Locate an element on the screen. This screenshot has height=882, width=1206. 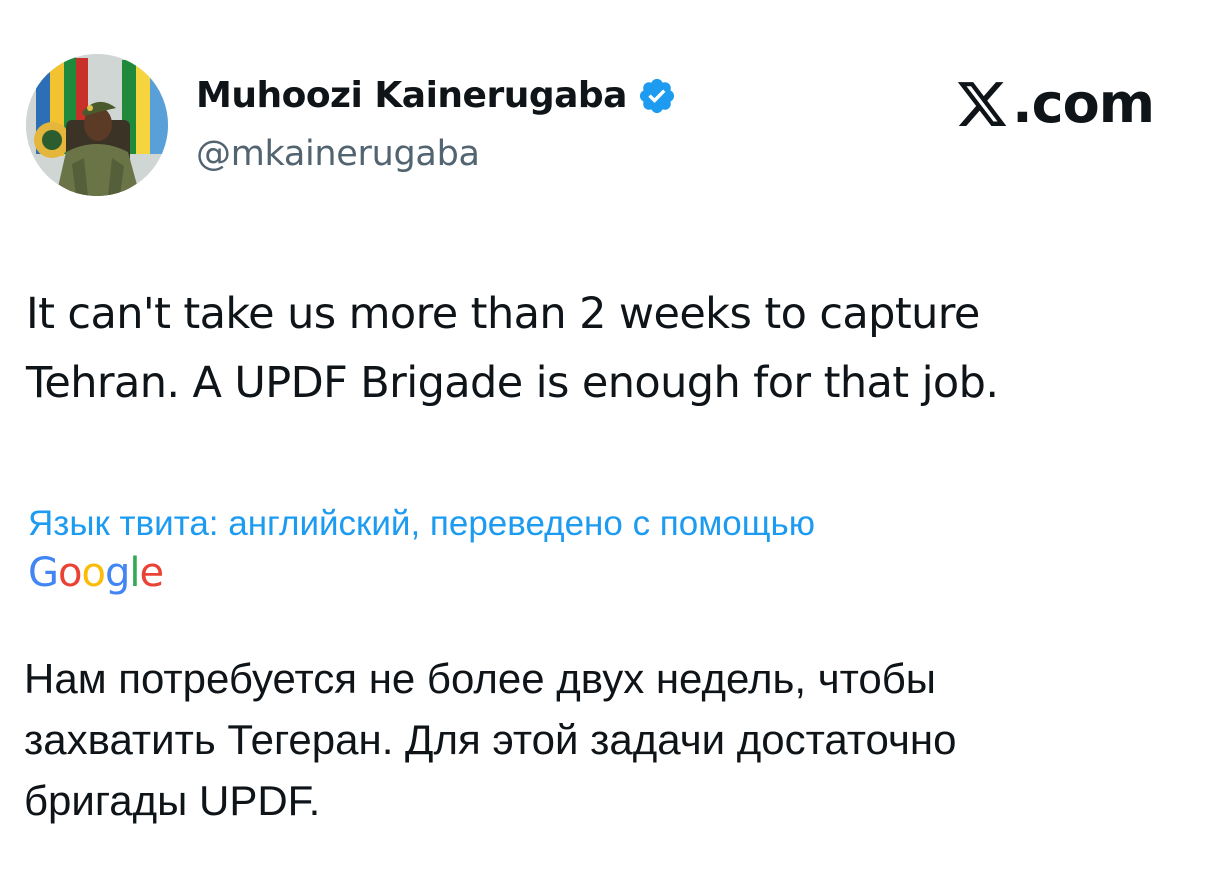
translated-text-line: бригады UPDF. is located at coordinates (172, 800).